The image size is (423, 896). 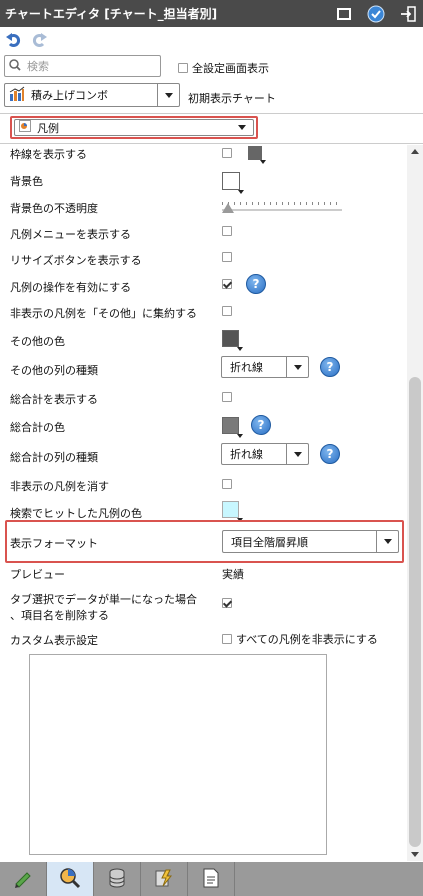 What do you see at coordinates (59, 486) in the screenshot?
I see `clear-hidden-label: 非表示の凡例を消す` at bounding box center [59, 486].